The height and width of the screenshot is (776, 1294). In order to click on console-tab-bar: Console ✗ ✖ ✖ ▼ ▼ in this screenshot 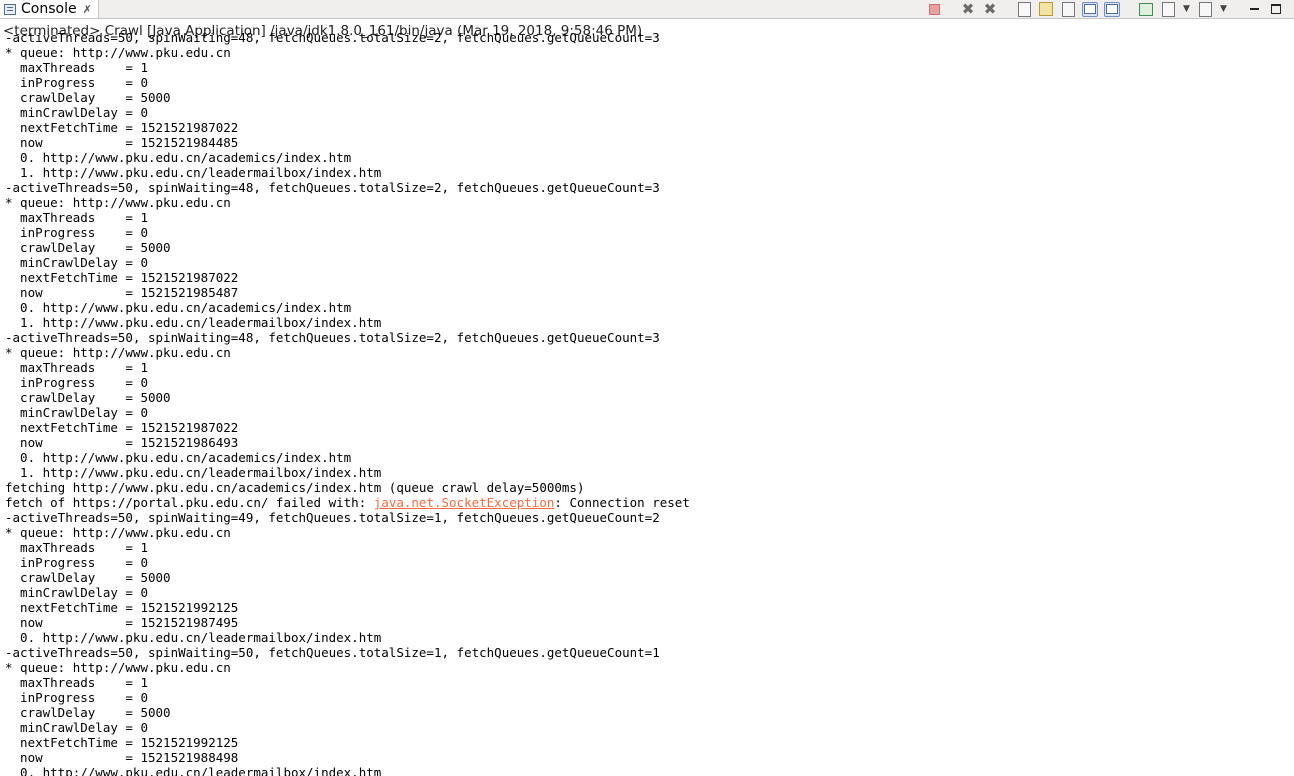, I will do `click(647, 9)`.